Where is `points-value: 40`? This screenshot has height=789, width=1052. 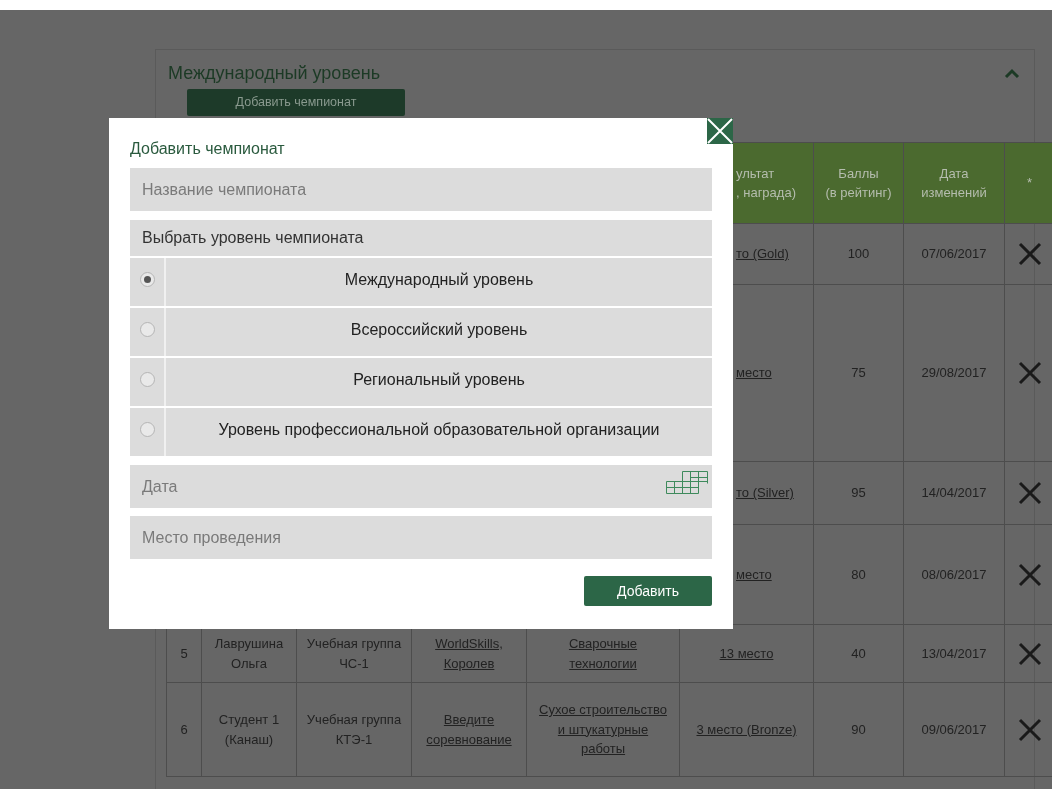
points-value: 40 is located at coordinates (858, 653).